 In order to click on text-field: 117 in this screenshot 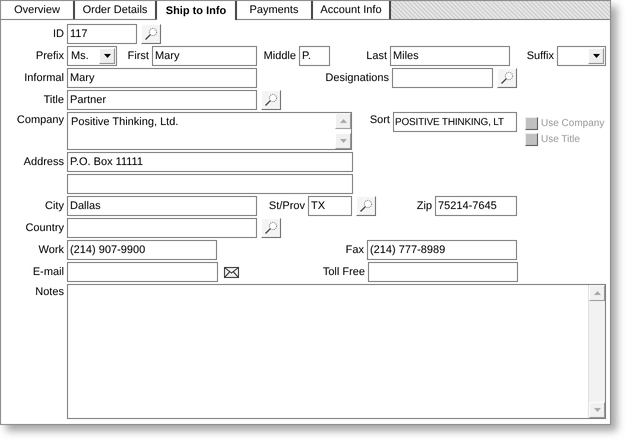, I will do `click(102, 34)`.